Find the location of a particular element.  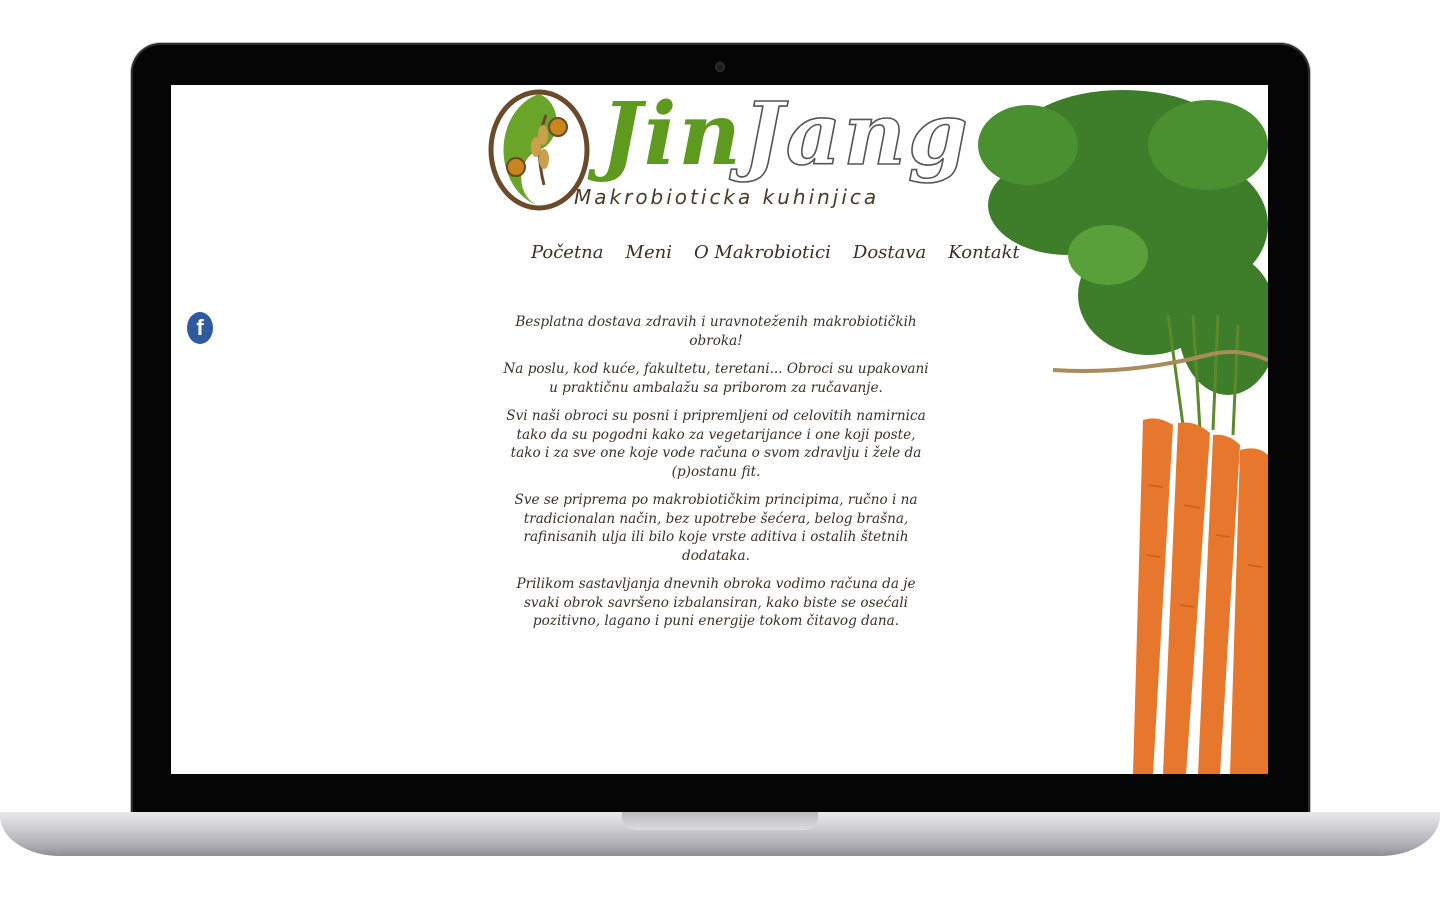

facebook-icon: f is located at coordinates (200, 328).